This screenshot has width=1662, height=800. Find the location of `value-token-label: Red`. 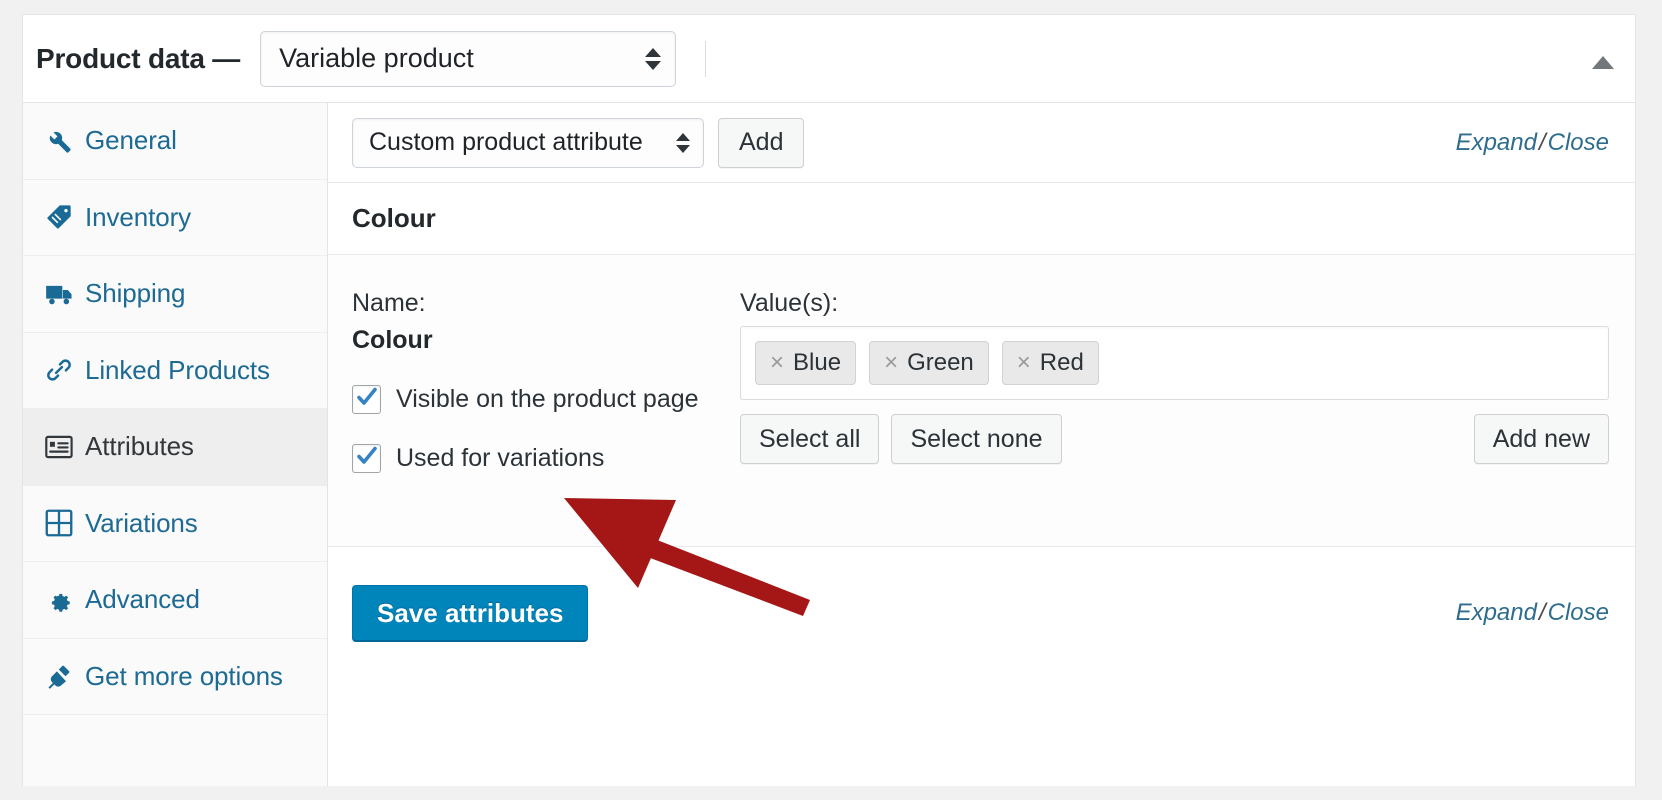

value-token-label: Red is located at coordinates (1061, 362).